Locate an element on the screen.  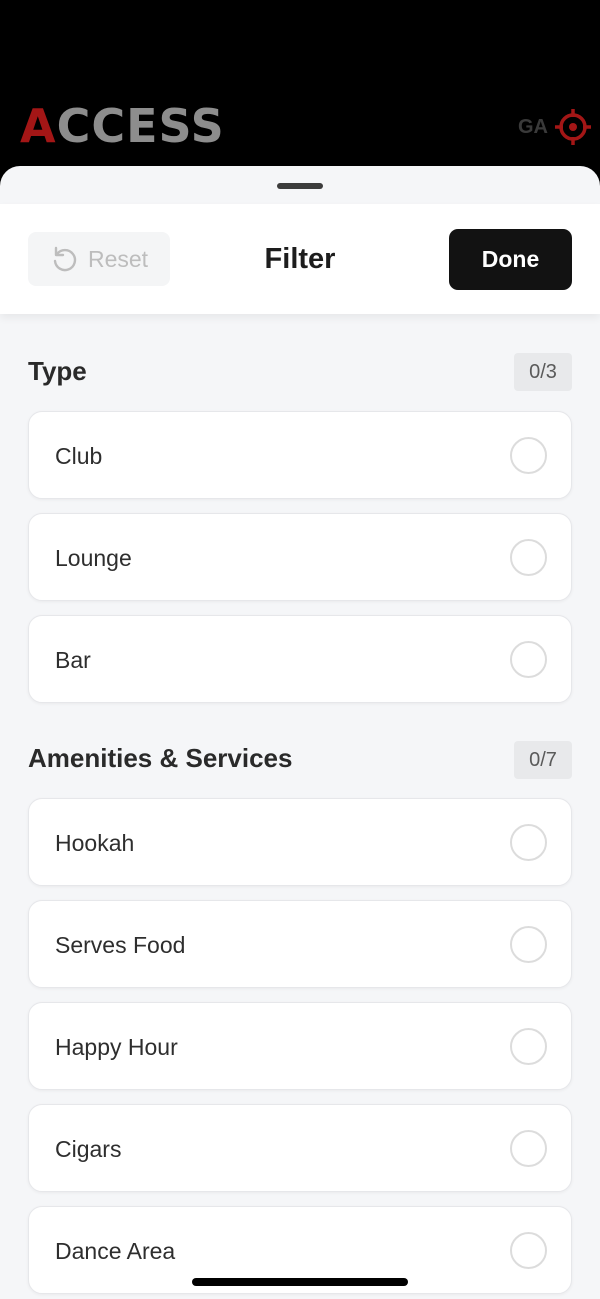
reset-button: Reset is located at coordinates (99, 259).